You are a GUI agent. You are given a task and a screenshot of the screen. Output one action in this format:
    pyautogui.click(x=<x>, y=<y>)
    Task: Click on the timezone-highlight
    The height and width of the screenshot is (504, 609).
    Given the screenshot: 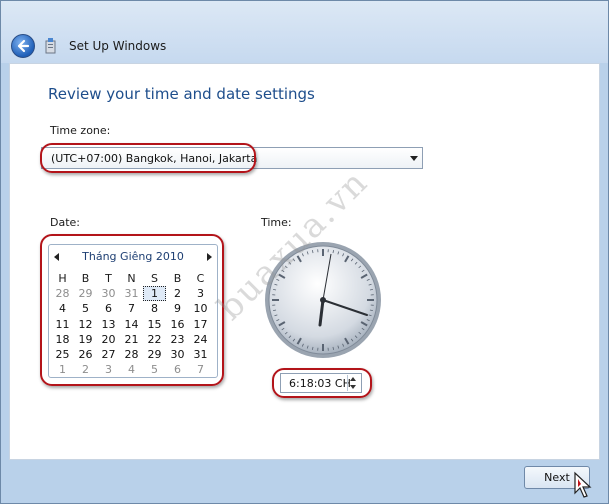 What is the action you would take?
    pyautogui.click(x=148, y=158)
    